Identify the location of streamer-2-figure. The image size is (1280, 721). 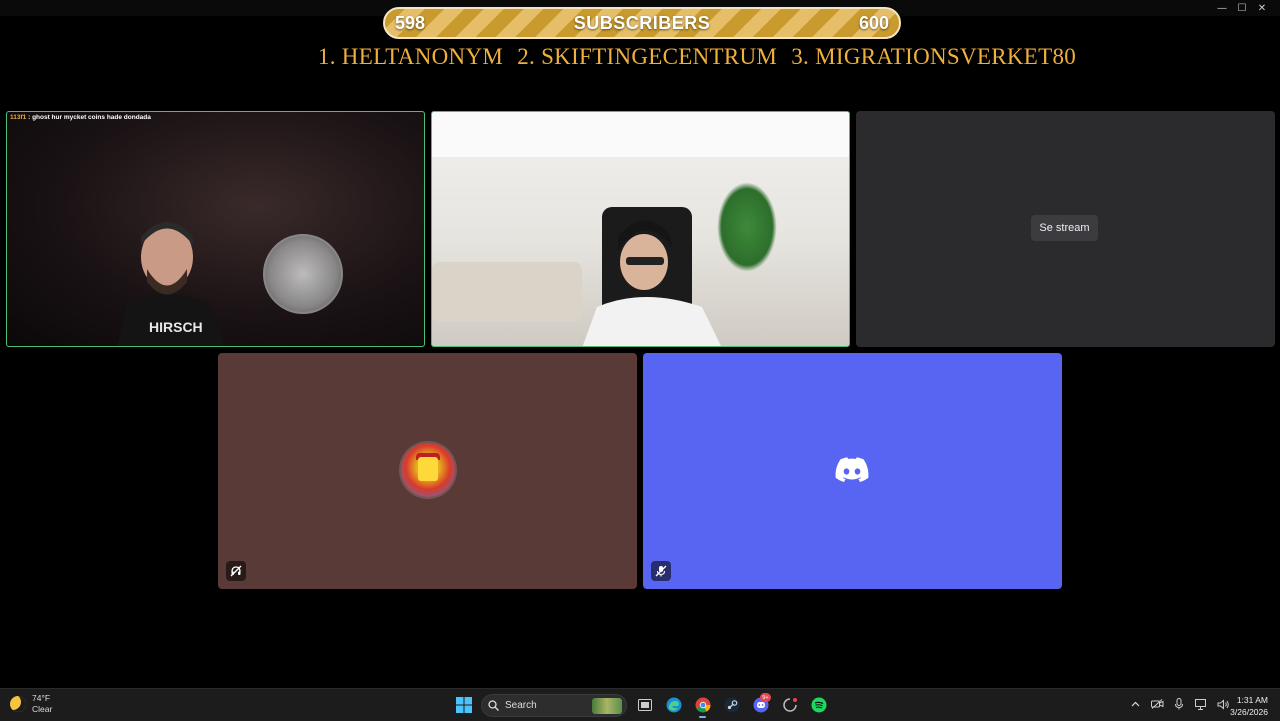
(652, 276).